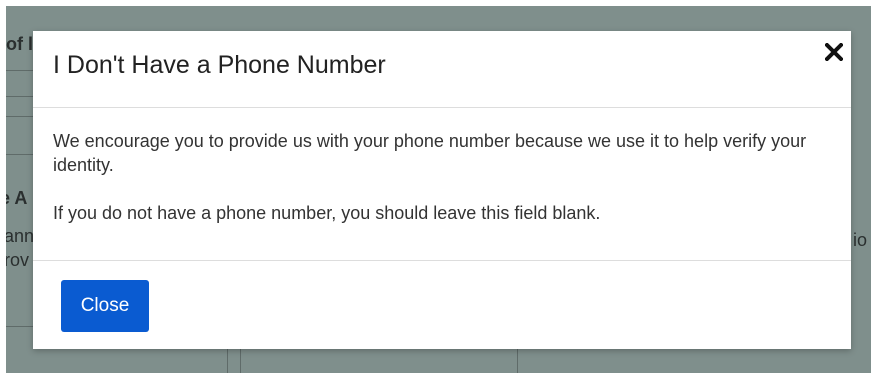 The height and width of the screenshot is (373, 871). What do you see at coordinates (105, 306) in the screenshot?
I see `close-button: Close` at bounding box center [105, 306].